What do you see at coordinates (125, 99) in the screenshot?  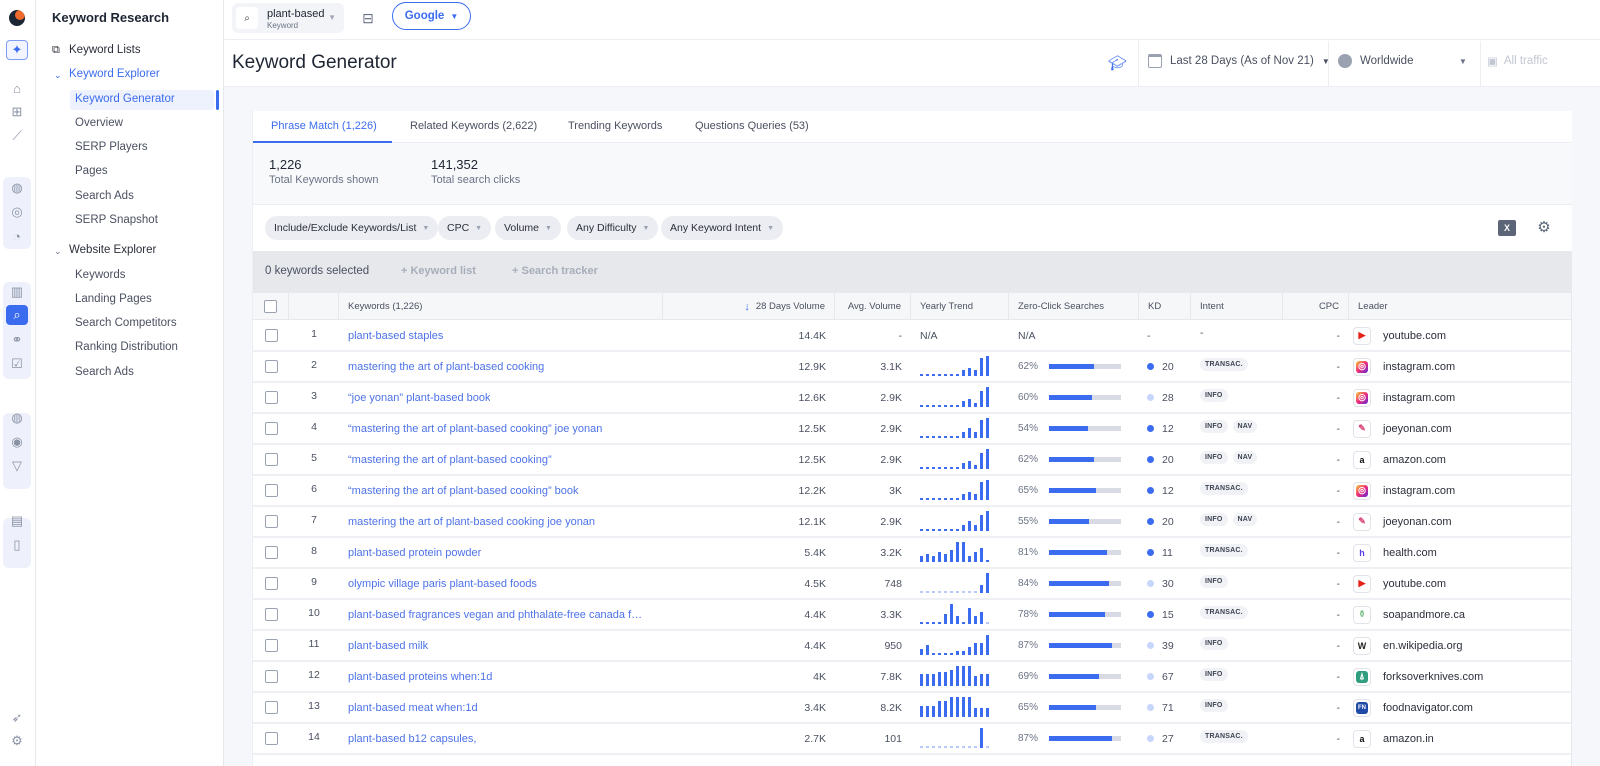 I see `nav-keyword-generator: Keyword Generator` at bounding box center [125, 99].